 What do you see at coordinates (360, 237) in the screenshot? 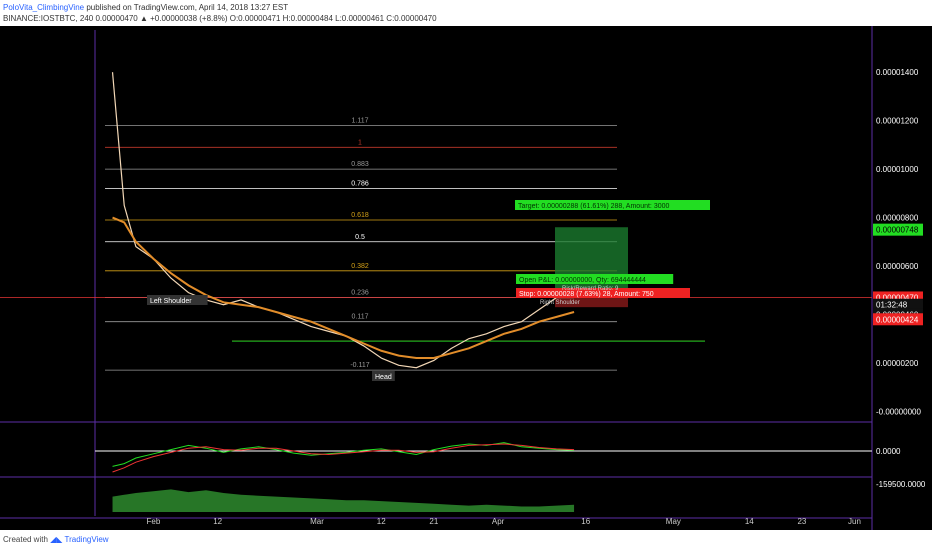
I see `fib-level-label: 0.5` at bounding box center [360, 237].